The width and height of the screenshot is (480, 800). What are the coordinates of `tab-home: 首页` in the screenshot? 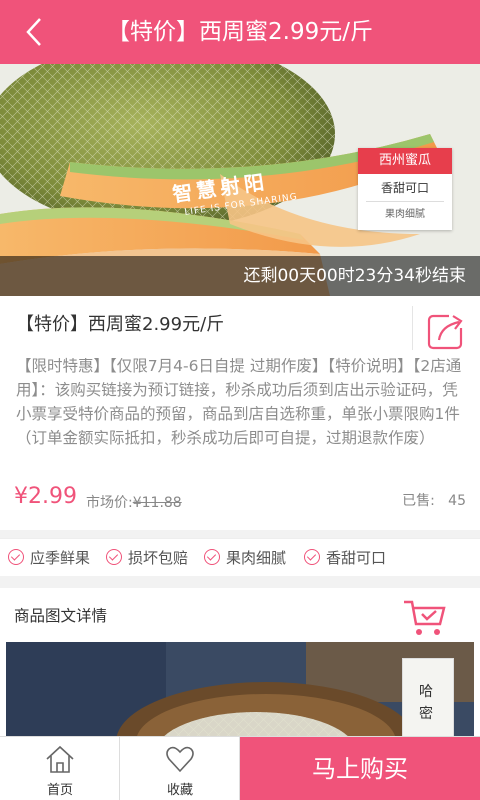 It's located at (60, 768).